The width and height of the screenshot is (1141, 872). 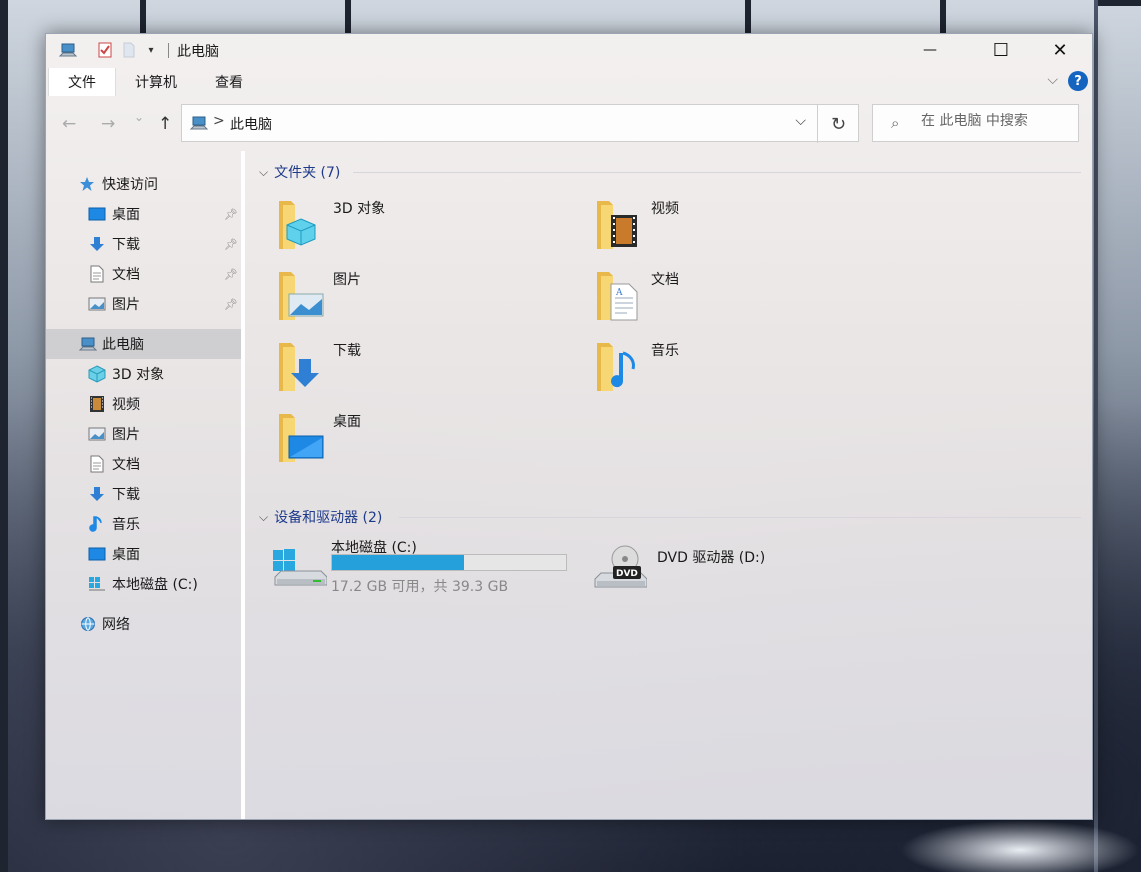 What do you see at coordinates (168, 50) in the screenshot?
I see `title-separator` at bounding box center [168, 50].